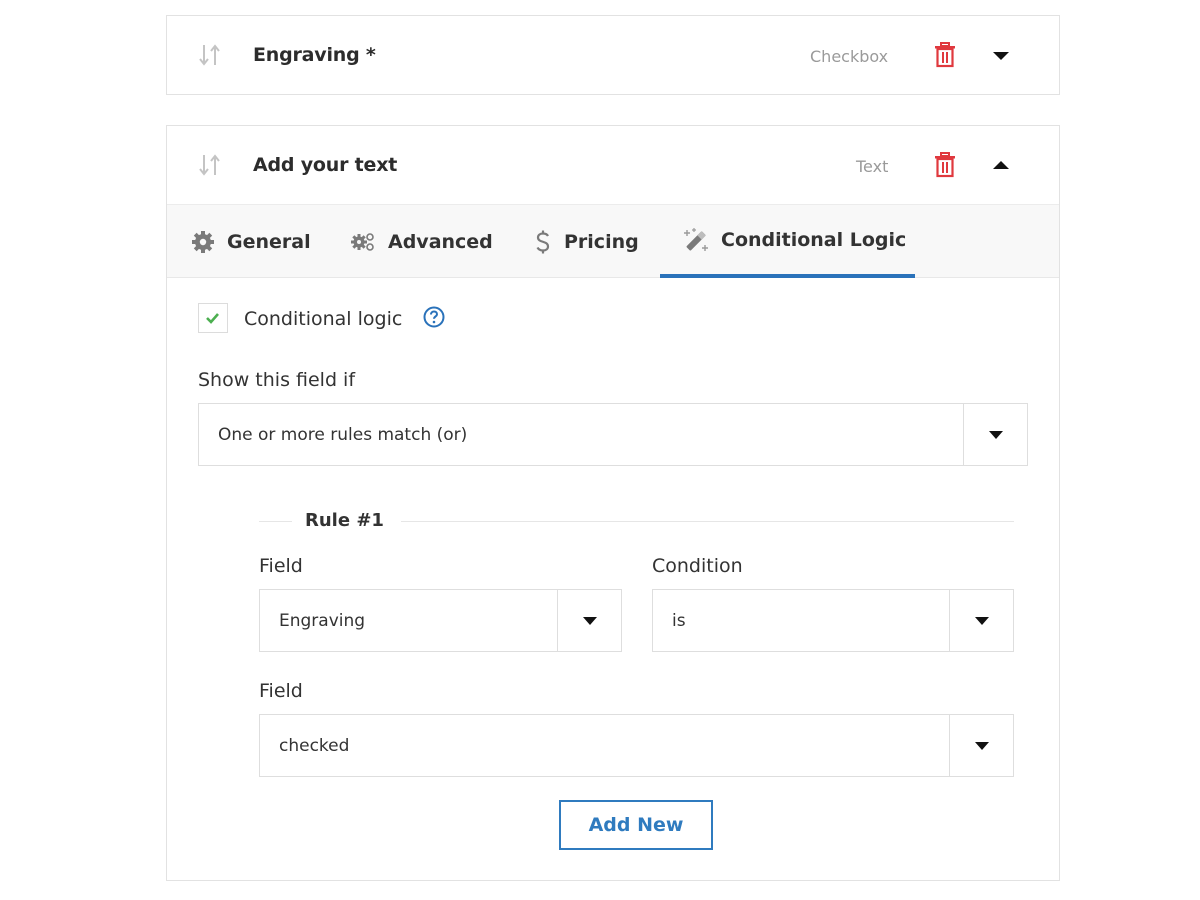  I want to click on rule-title: Rule #1, so click(344, 520).